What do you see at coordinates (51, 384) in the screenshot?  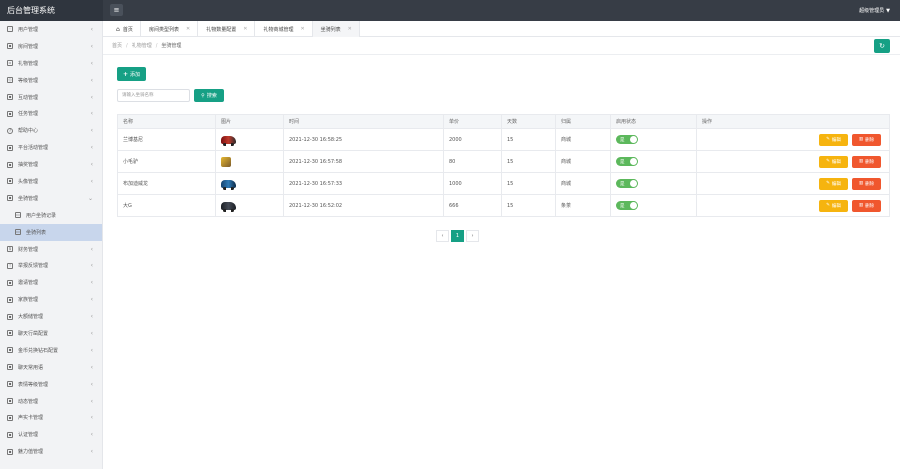 I see `sidebar-item: ▪ 表情等级管理 ‹` at bounding box center [51, 384].